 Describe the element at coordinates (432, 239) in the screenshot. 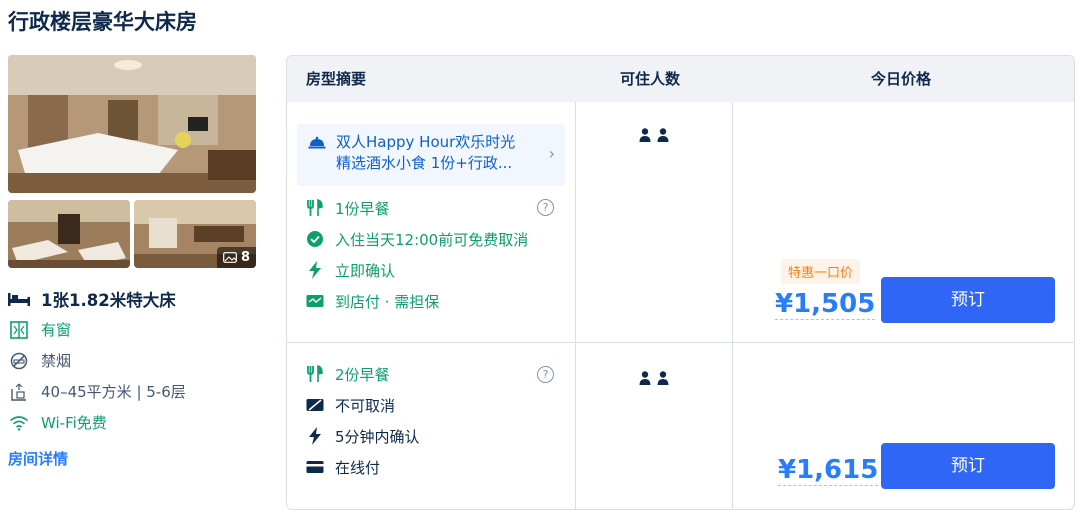

I see `cancel-label: 入住当天12:00前可免费取消` at that location.